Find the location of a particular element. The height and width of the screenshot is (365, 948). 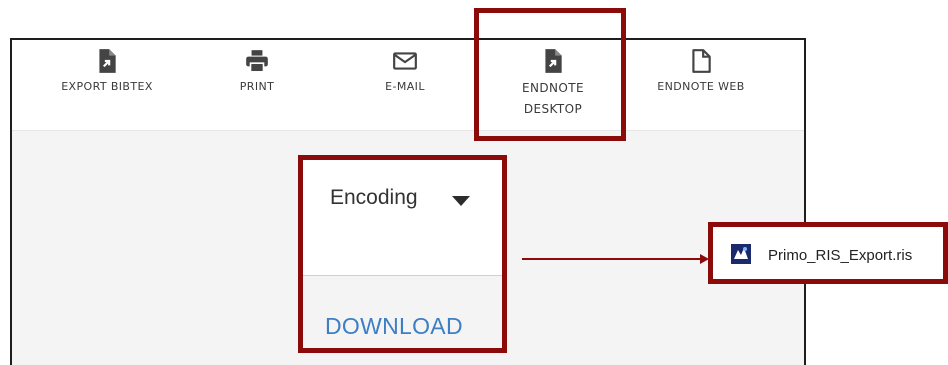

endnote-web-button: ENDNOTE WEB is located at coordinates (701, 70).